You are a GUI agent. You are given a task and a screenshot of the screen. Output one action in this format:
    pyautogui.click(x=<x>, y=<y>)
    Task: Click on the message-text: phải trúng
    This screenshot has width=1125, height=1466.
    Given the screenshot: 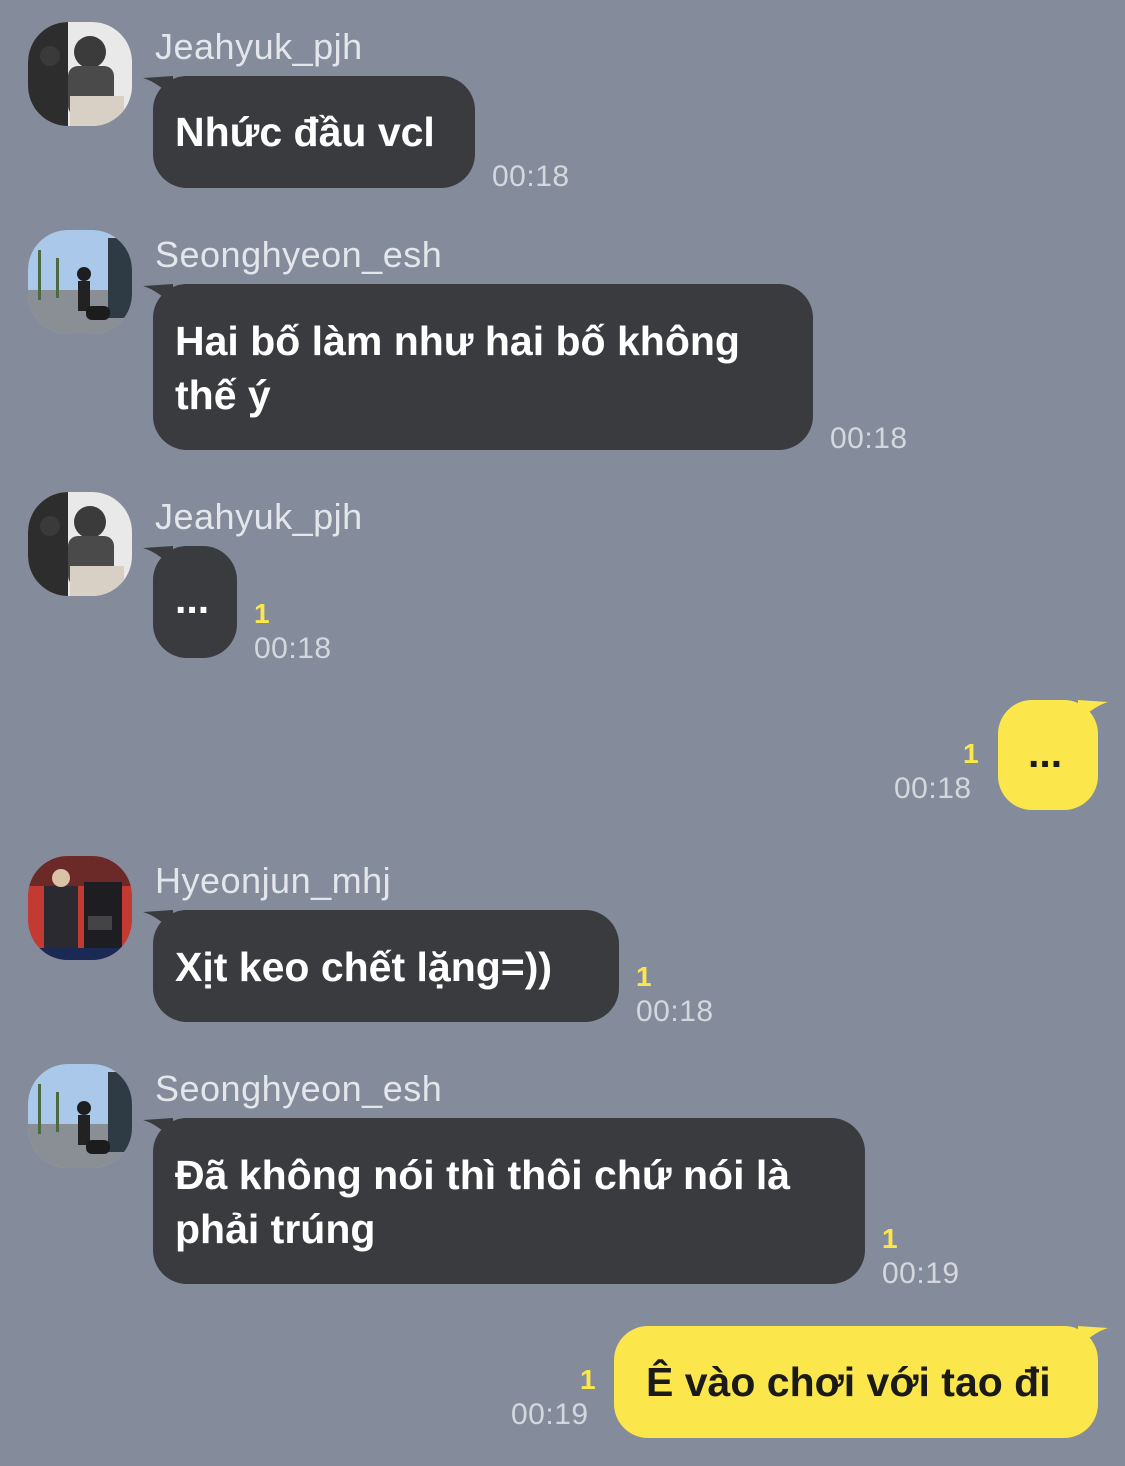 What is the action you would take?
    pyautogui.click(x=275, y=1229)
    